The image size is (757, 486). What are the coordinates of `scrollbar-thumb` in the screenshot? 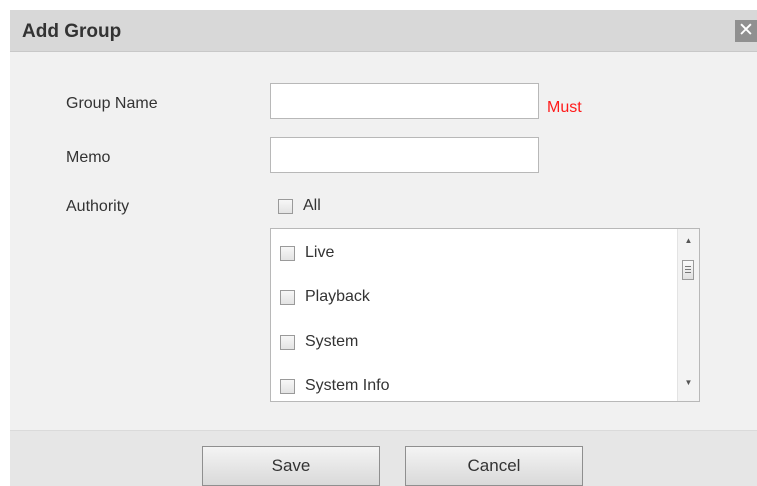 It's located at (688, 270).